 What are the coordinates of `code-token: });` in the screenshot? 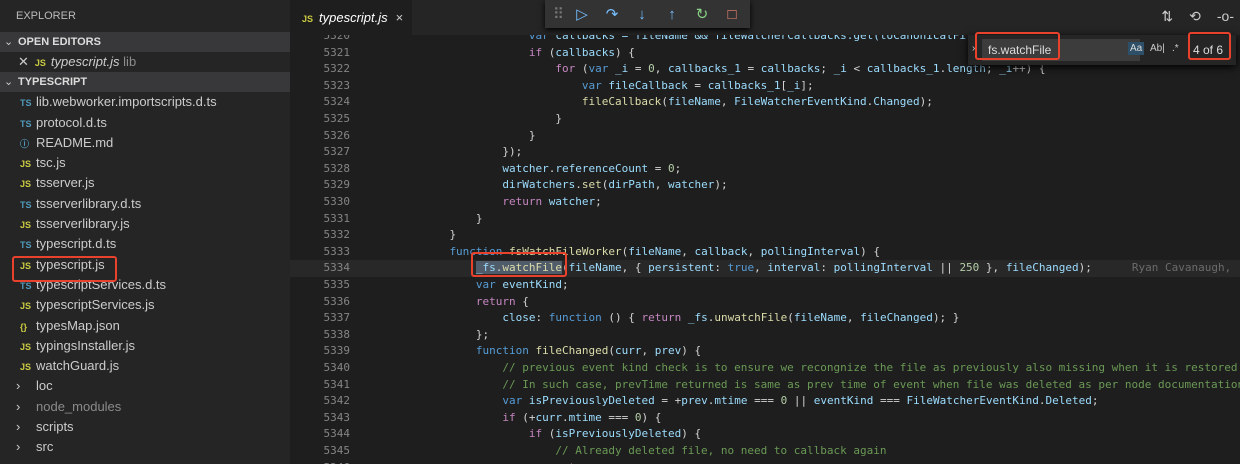 It's located at (512, 152).